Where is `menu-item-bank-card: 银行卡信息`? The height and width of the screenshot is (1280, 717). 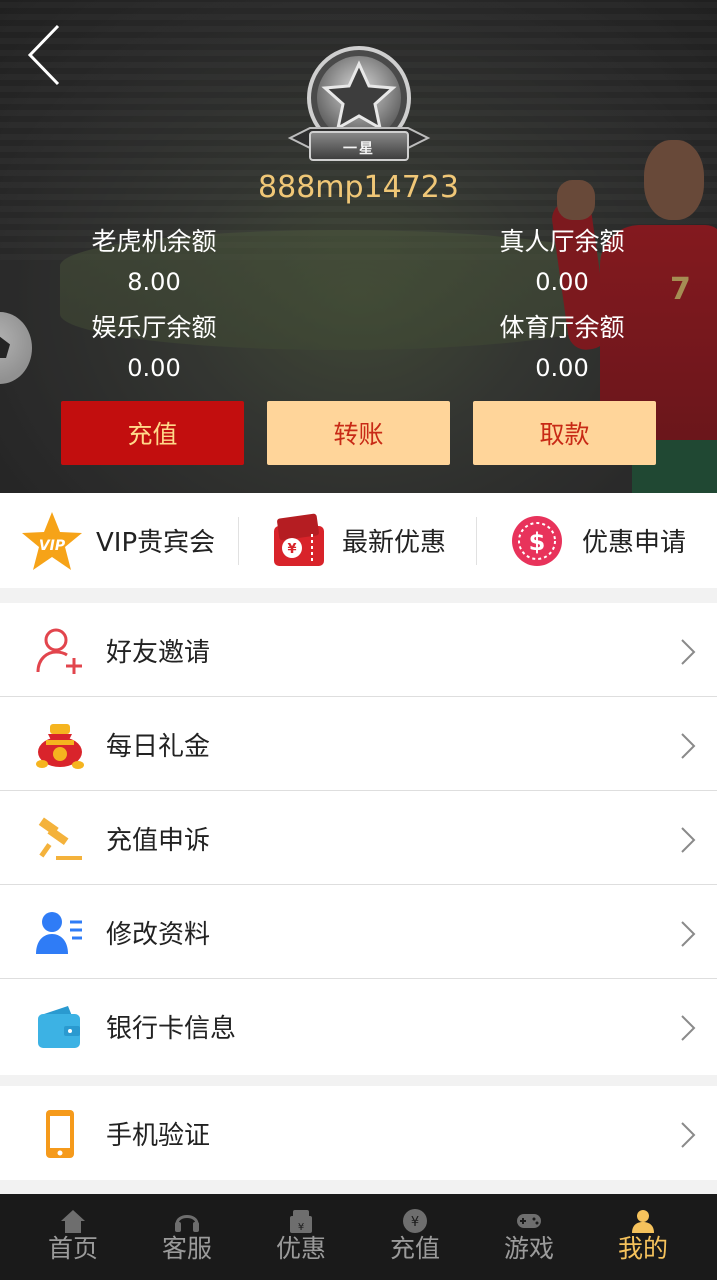 menu-item-bank-card: 银行卡信息 is located at coordinates (358, 1026).